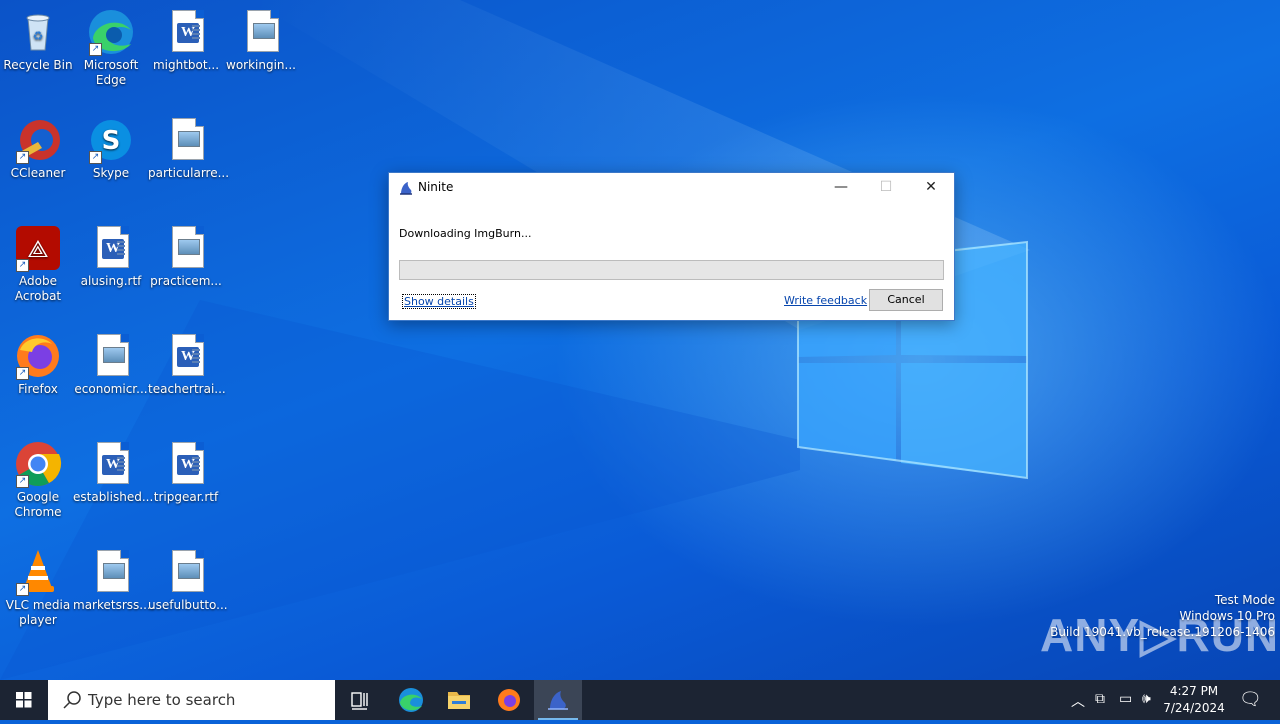 This screenshot has width=1280, height=724. I want to click on watermark-edition: Windows 10 Pro, so click(1227, 616).